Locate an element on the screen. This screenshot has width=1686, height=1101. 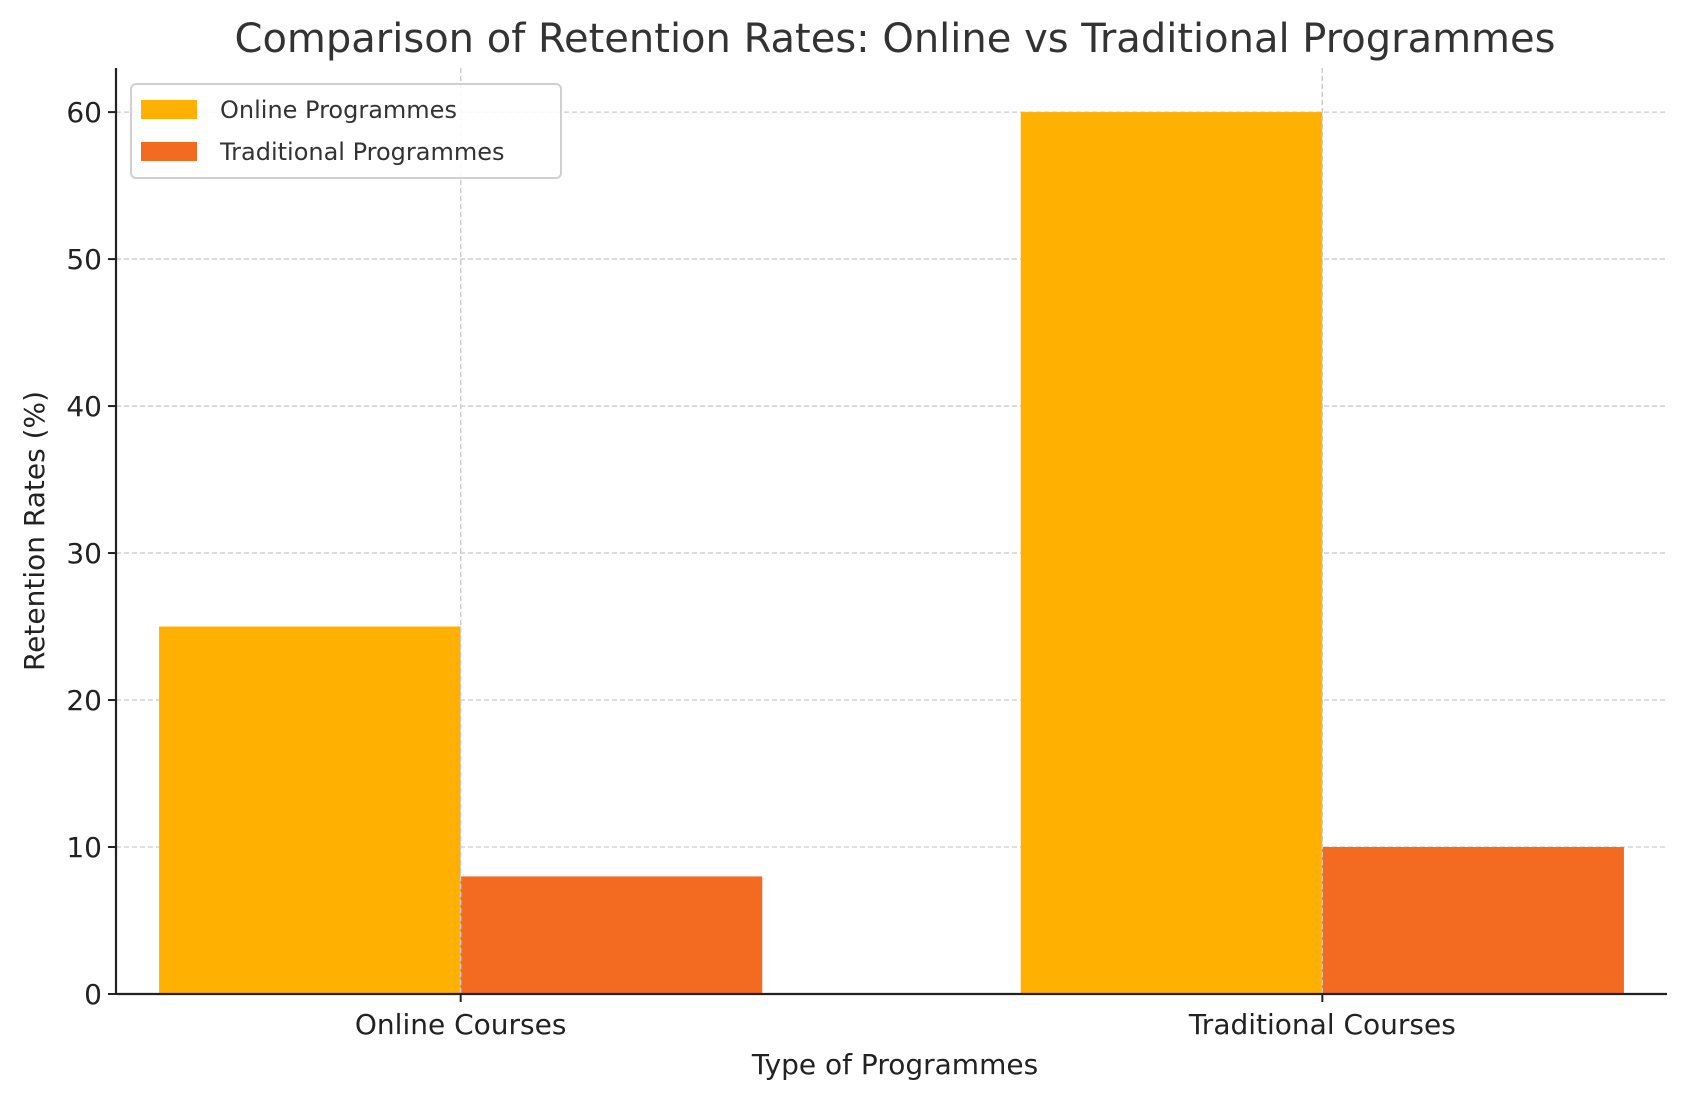
bar-traditional-programmes-online-courses is located at coordinates (611, 935).